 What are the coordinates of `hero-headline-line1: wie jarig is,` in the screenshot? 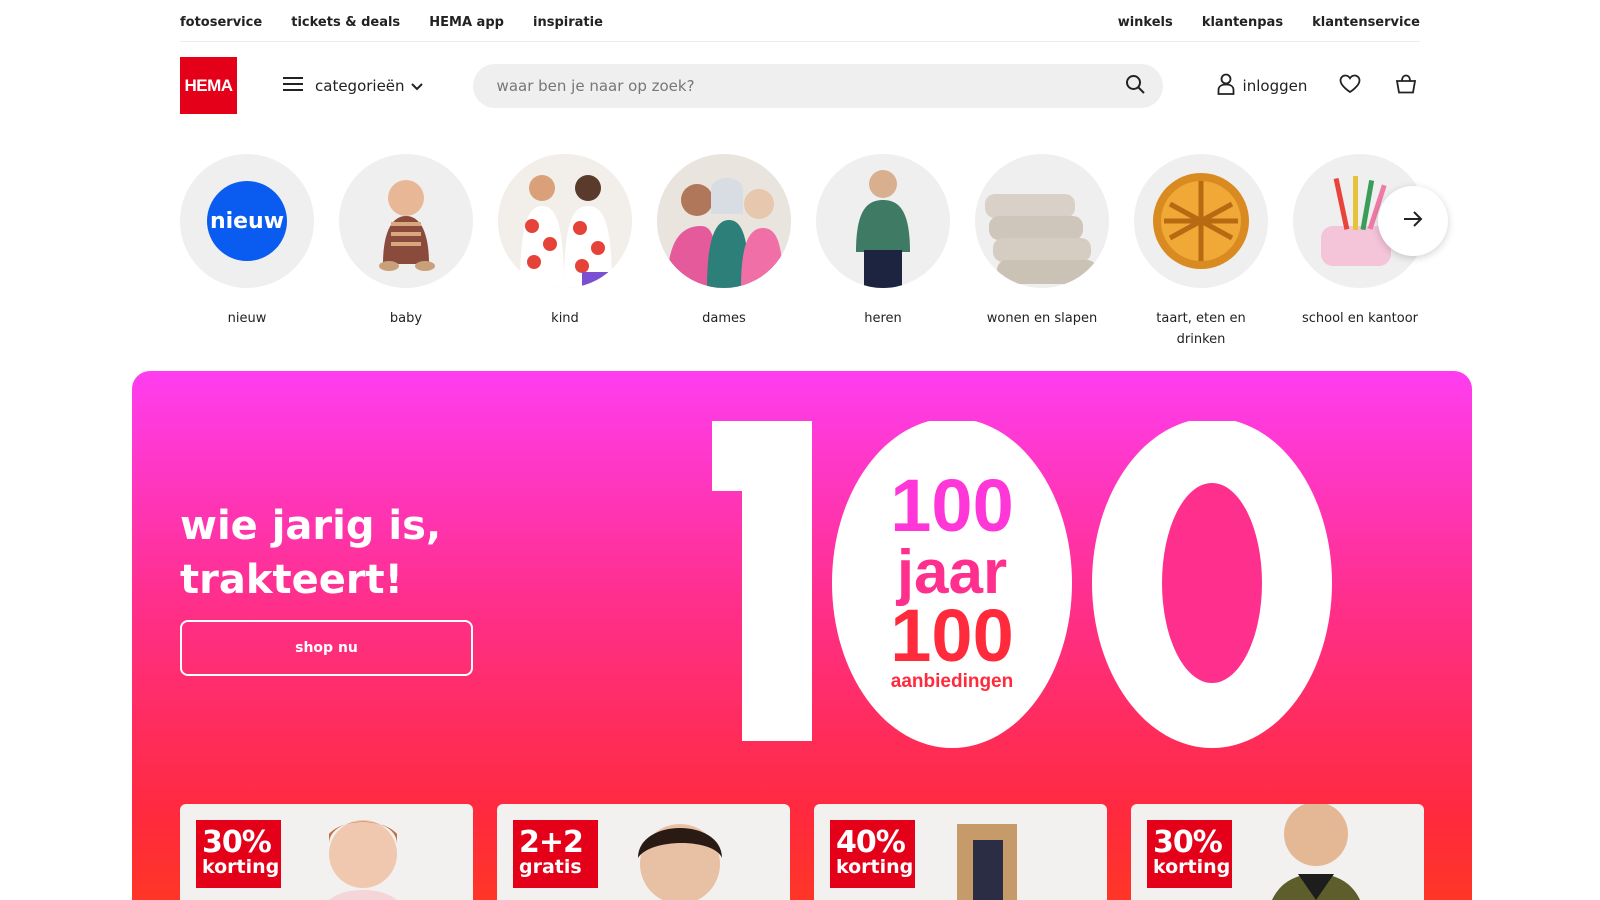 It's located at (311, 526).